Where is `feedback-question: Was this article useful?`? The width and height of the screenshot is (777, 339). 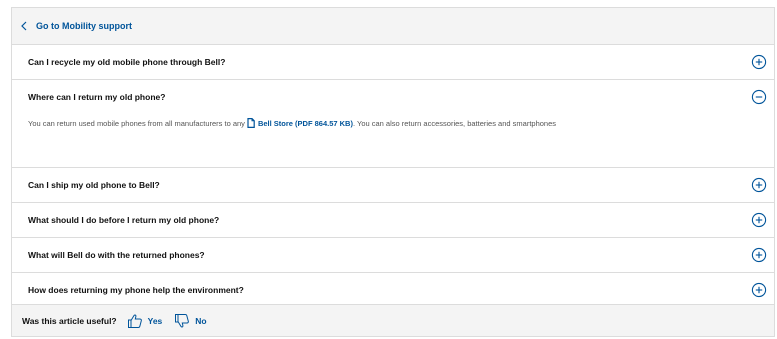
feedback-question: Was this article useful? is located at coordinates (69, 320).